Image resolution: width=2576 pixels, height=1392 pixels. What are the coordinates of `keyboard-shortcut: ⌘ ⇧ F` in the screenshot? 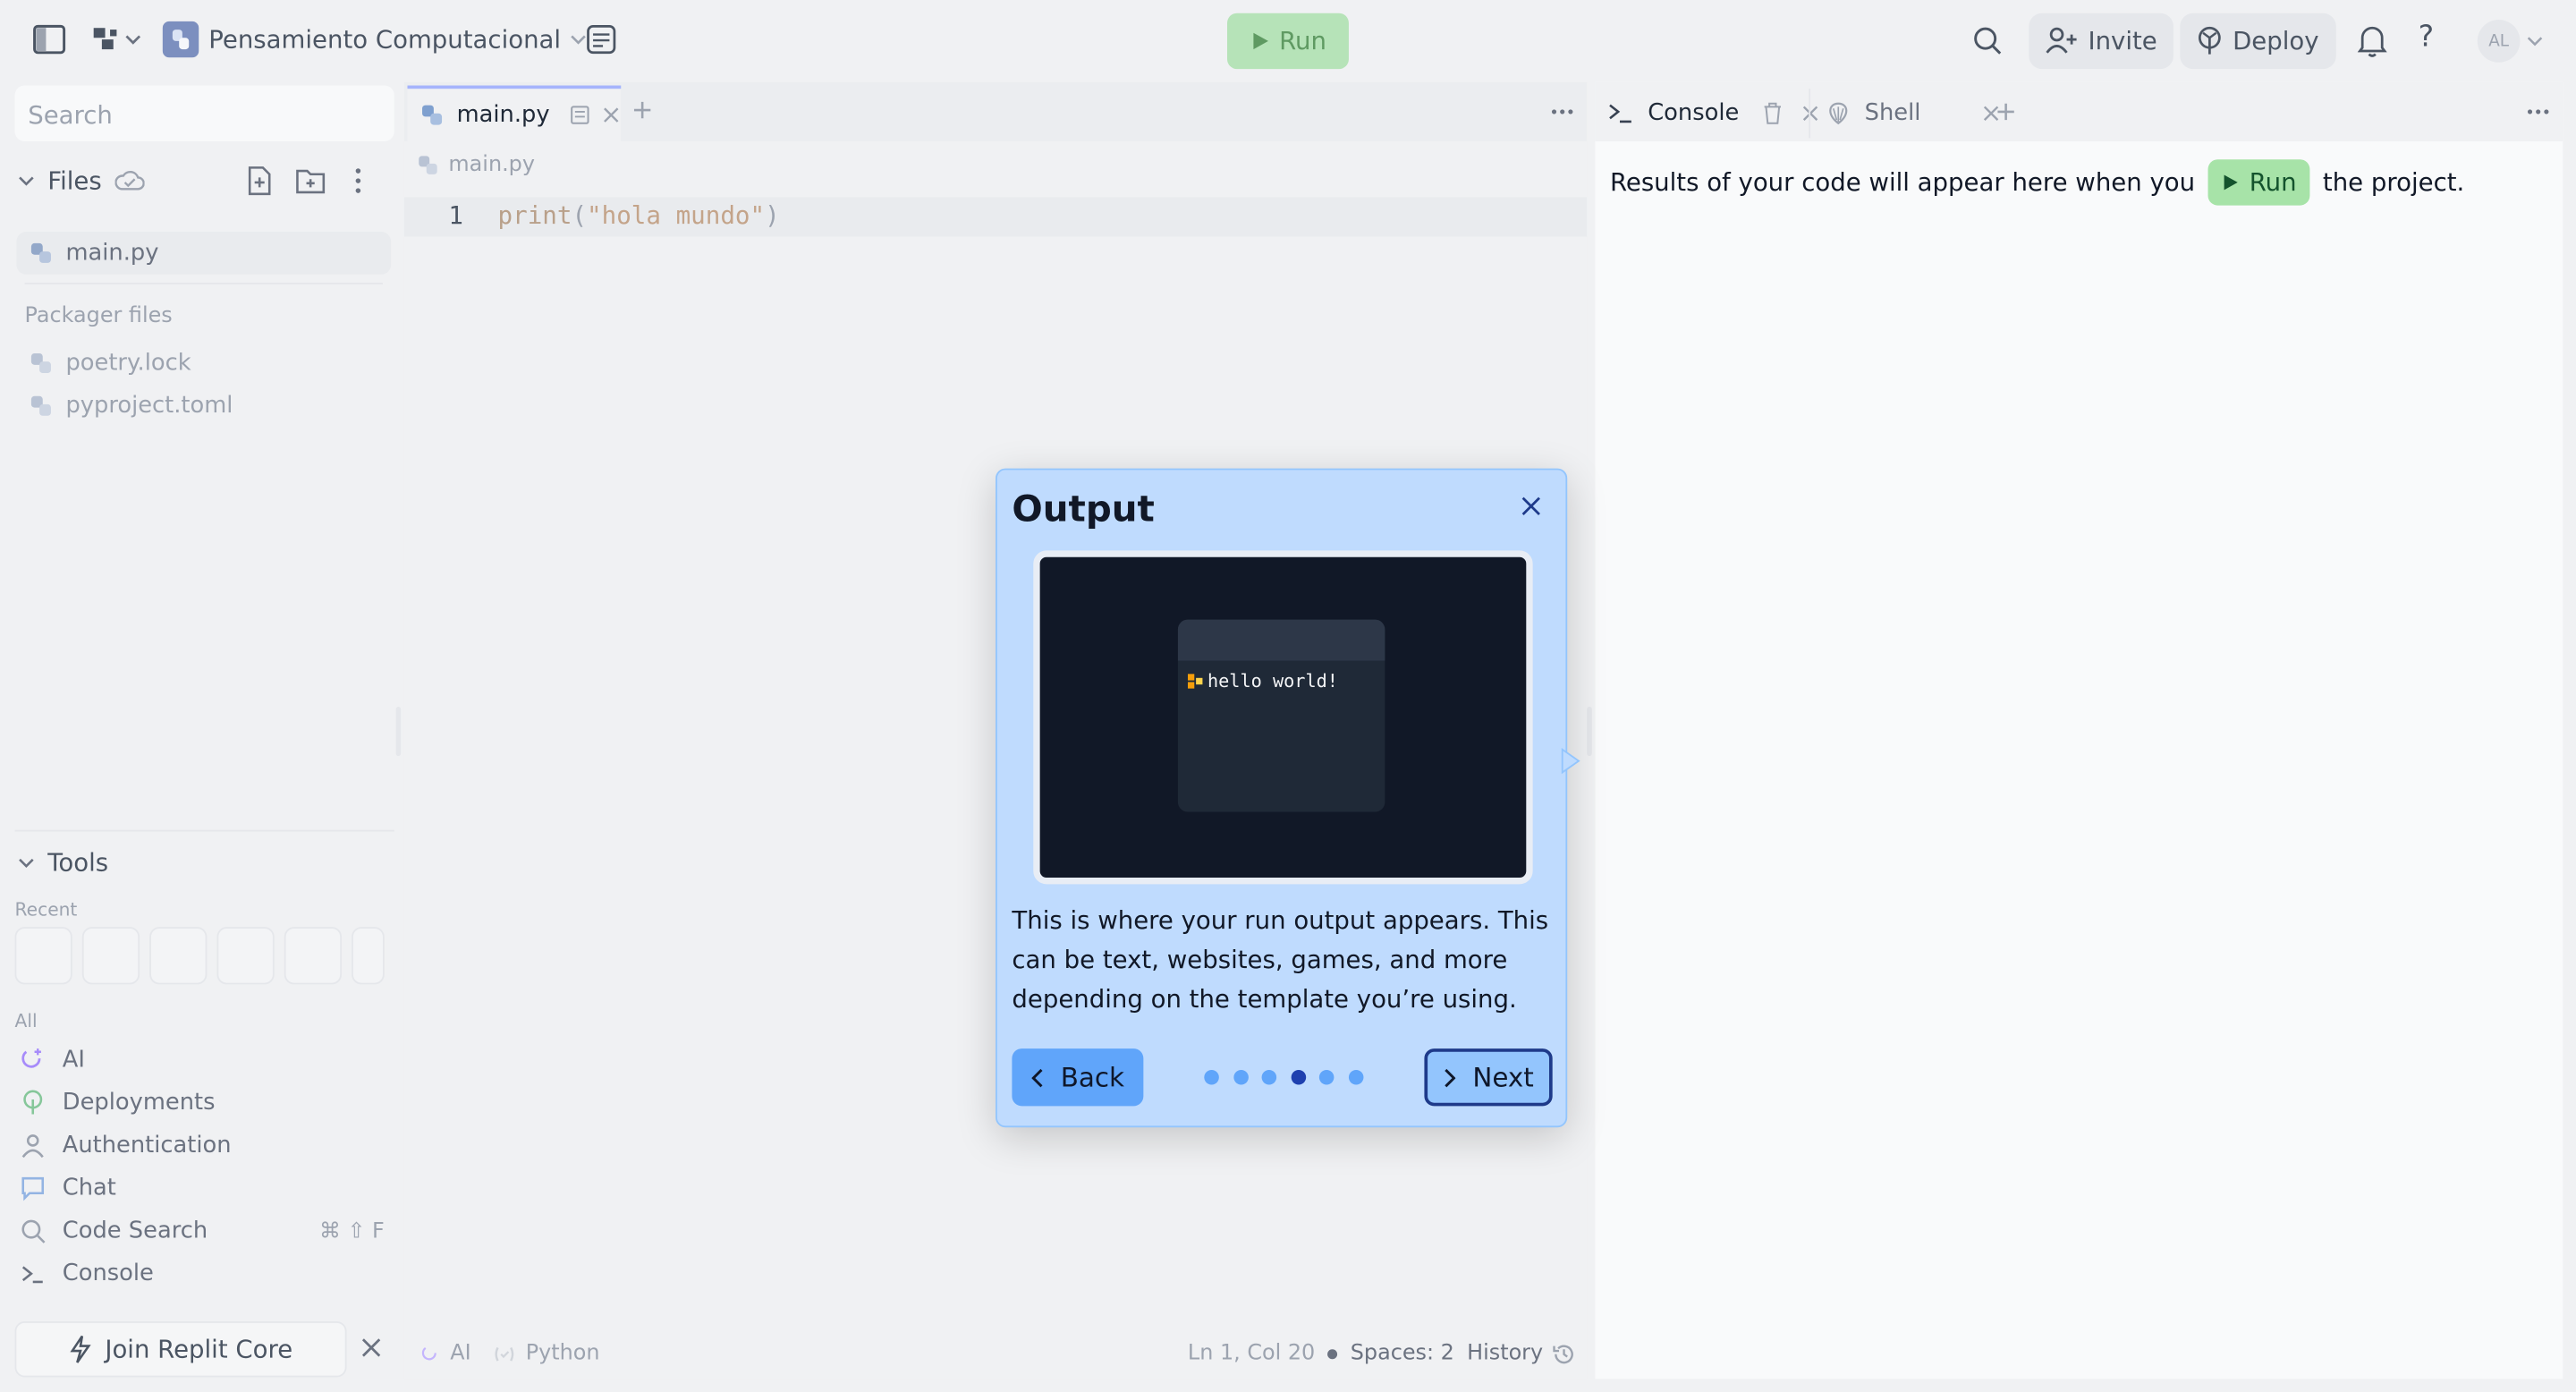 It's located at (351, 1230).